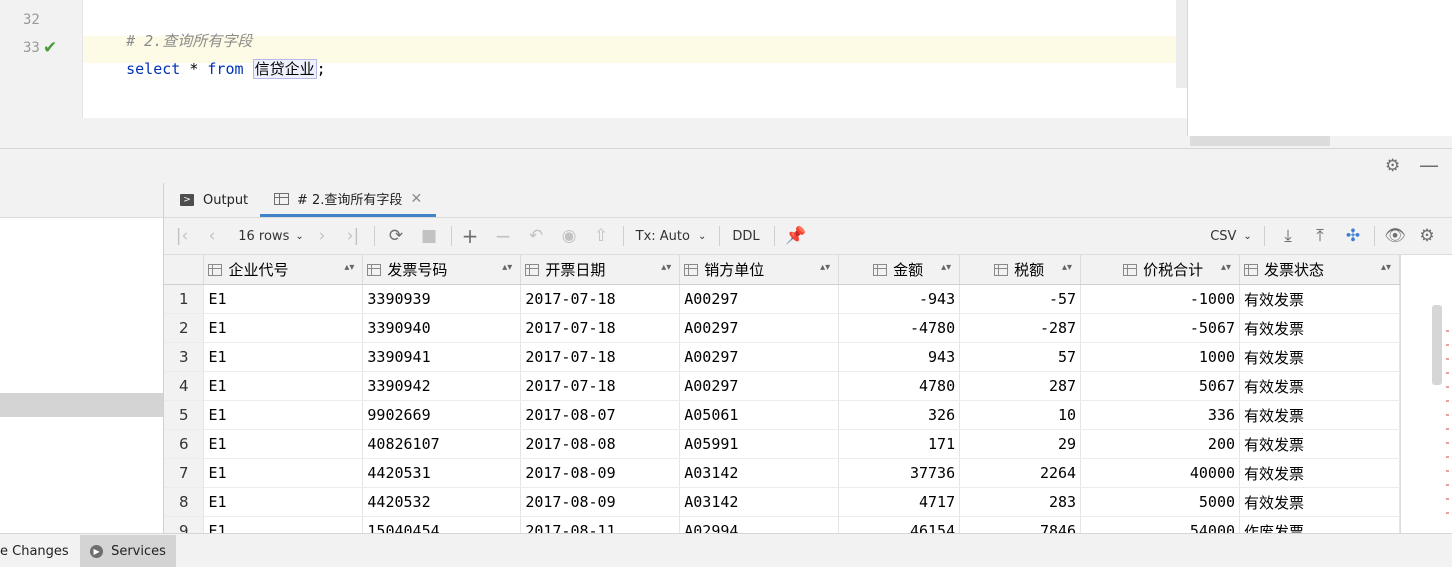  What do you see at coordinates (184, 386) in the screenshot?
I see `row-number: 4` at bounding box center [184, 386].